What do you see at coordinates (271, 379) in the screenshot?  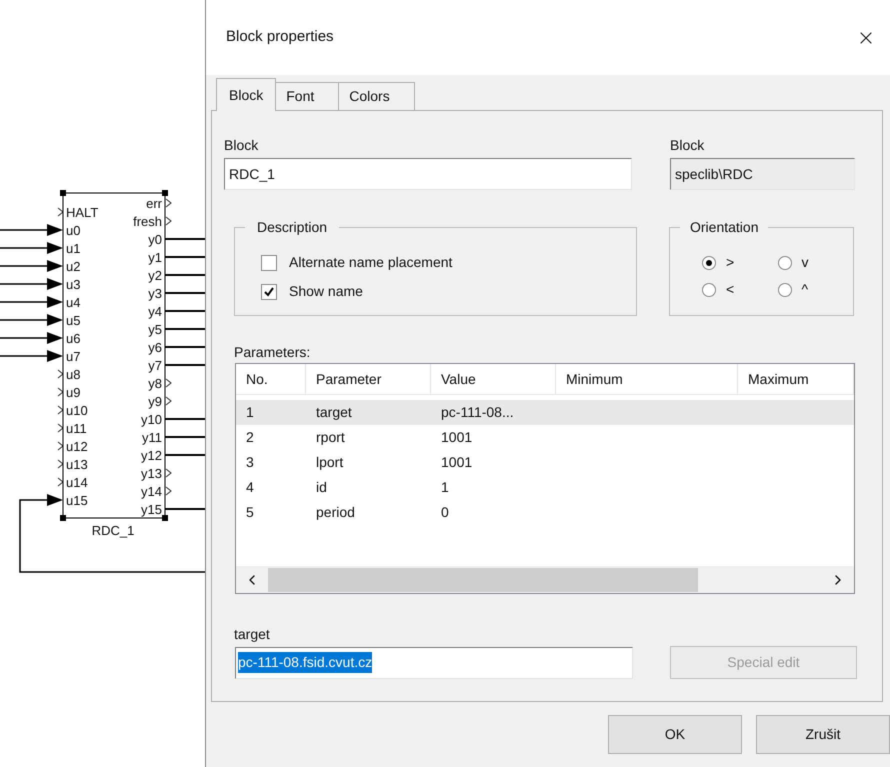 I see `column-header: No.` at bounding box center [271, 379].